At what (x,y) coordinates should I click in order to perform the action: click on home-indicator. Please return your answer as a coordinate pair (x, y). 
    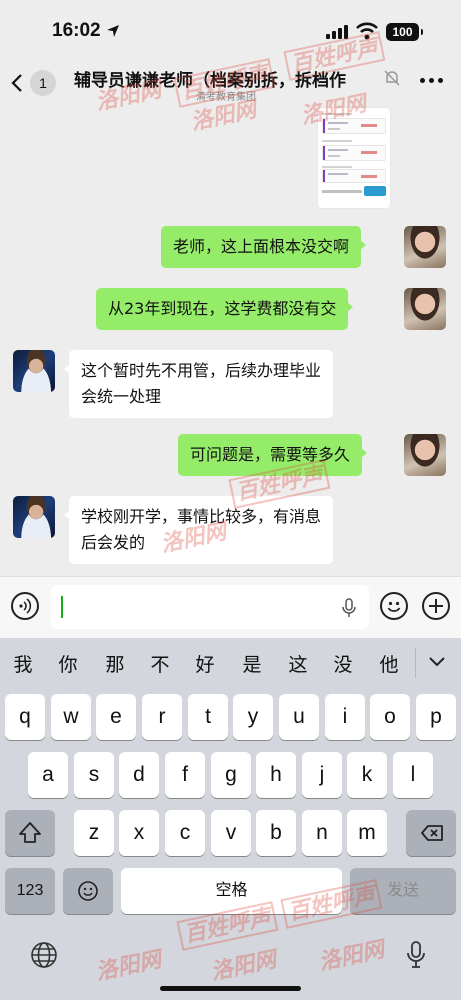
    Looking at the image, I should click on (230, 988).